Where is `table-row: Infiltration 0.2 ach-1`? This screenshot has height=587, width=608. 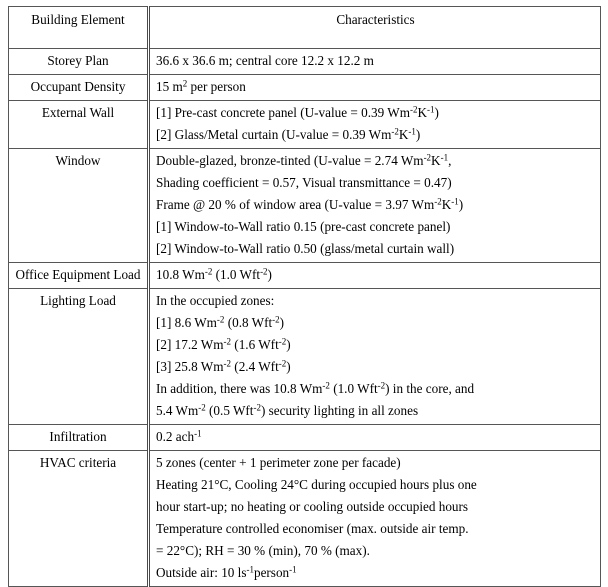 table-row: Infiltration 0.2 ach-1 is located at coordinates (304, 437).